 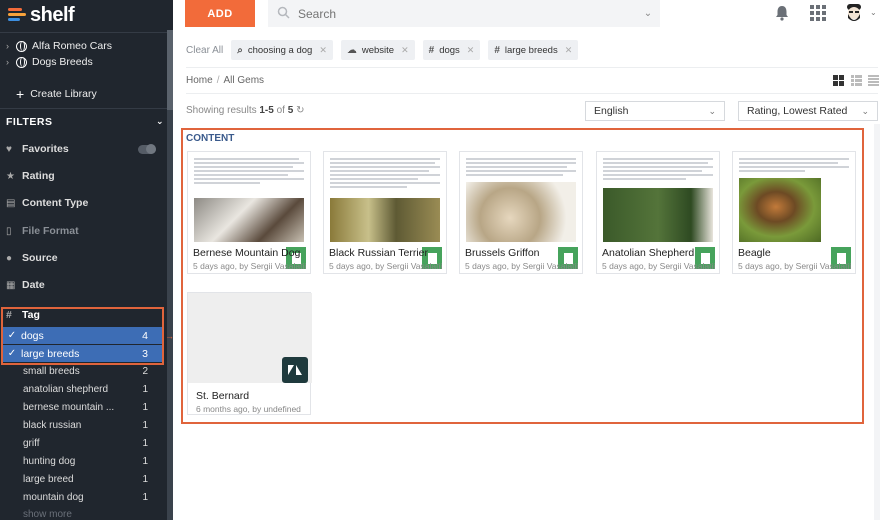 I want to click on create-library-button: + Create Library, so click(x=56, y=94).